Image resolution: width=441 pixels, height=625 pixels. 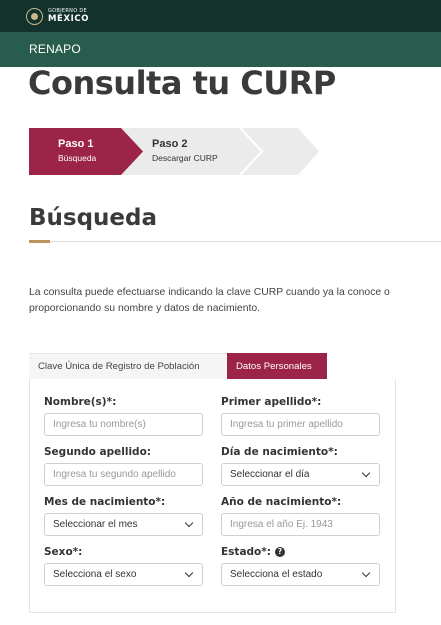 What do you see at coordinates (246, 552) in the screenshot?
I see `estado-label: Estado*:` at bounding box center [246, 552].